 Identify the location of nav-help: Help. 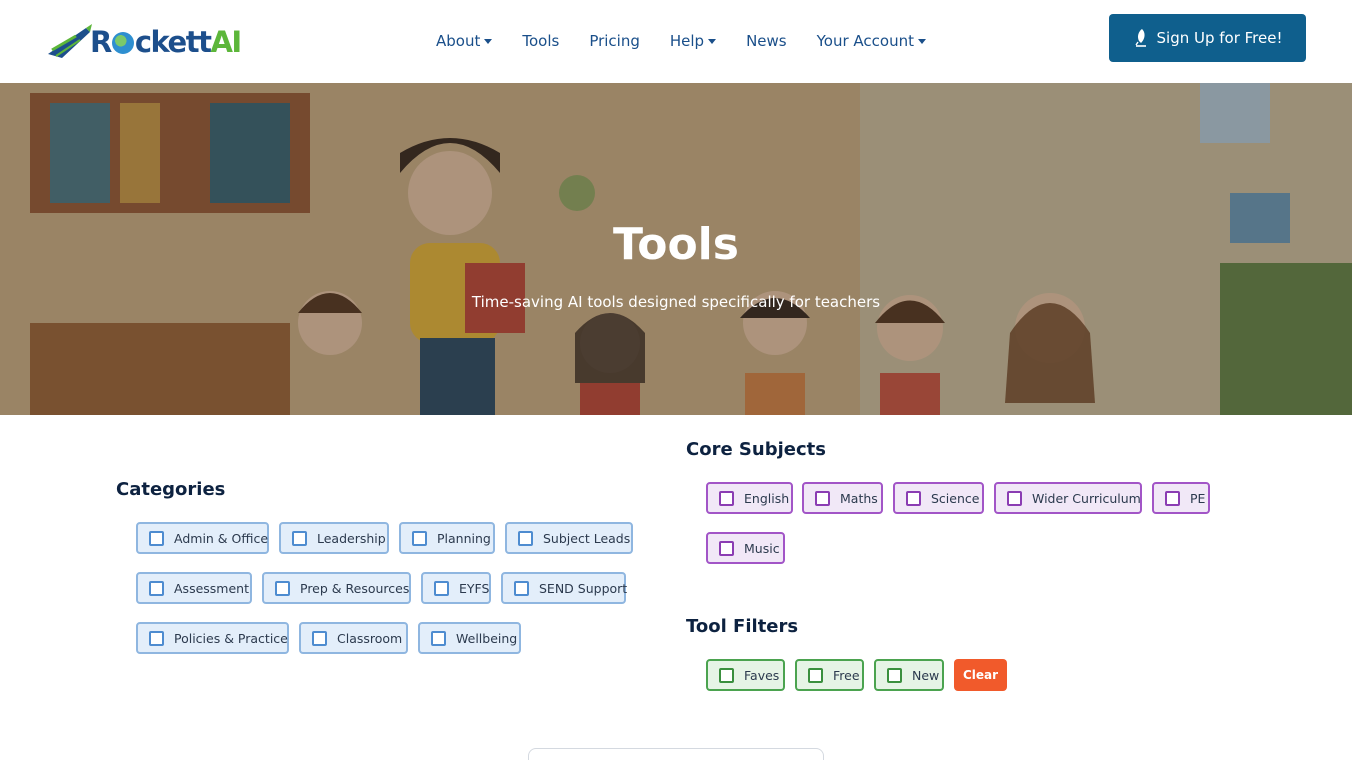
(693, 41).